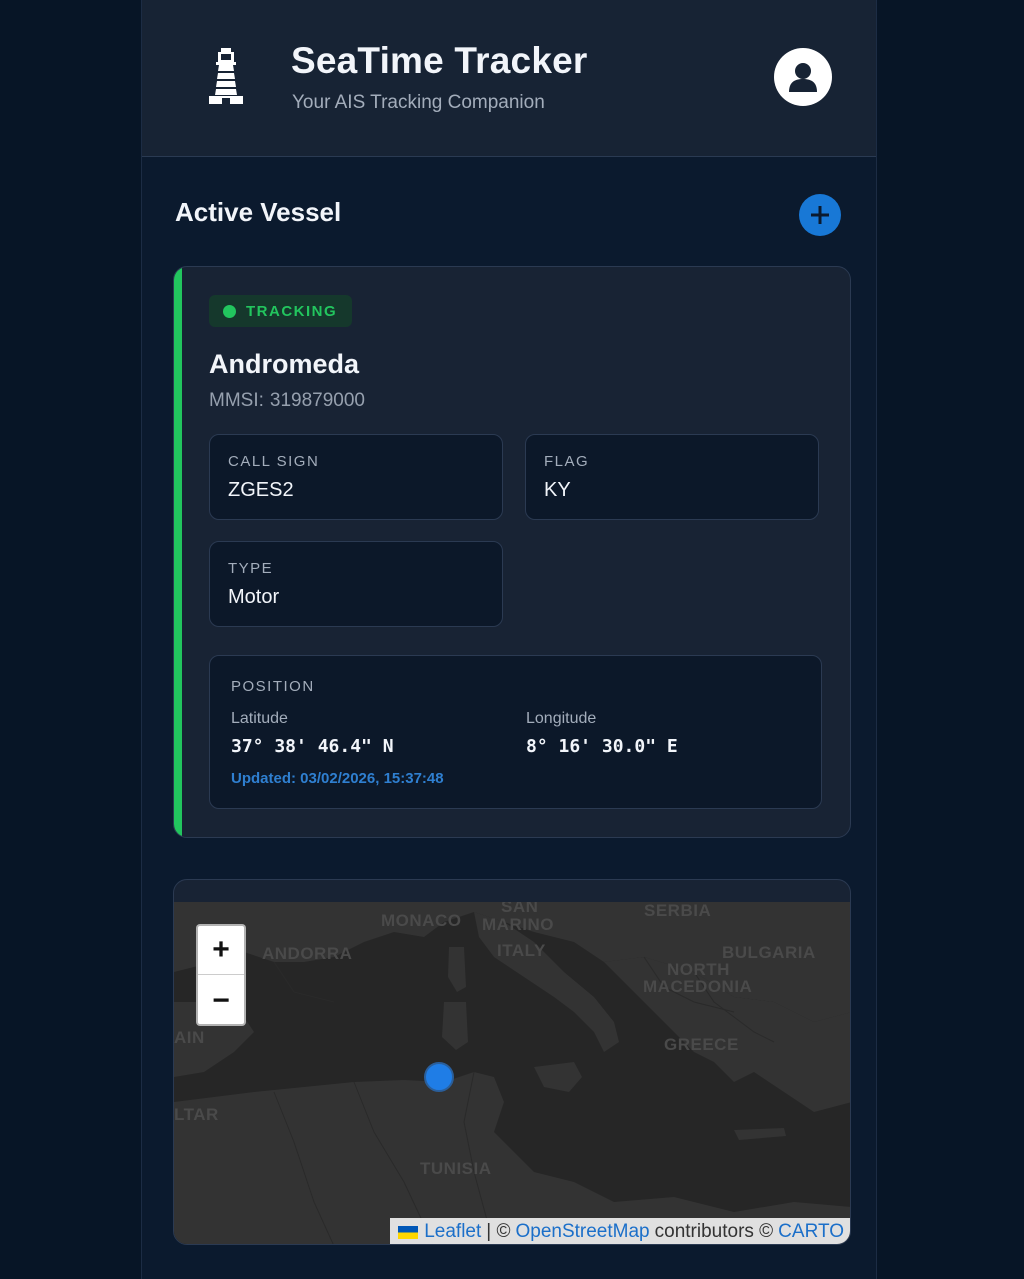  What do you see at coordinates (229, 311) in the screenshot?
I see `status-dot-icon` at bounding box center [229, 311].